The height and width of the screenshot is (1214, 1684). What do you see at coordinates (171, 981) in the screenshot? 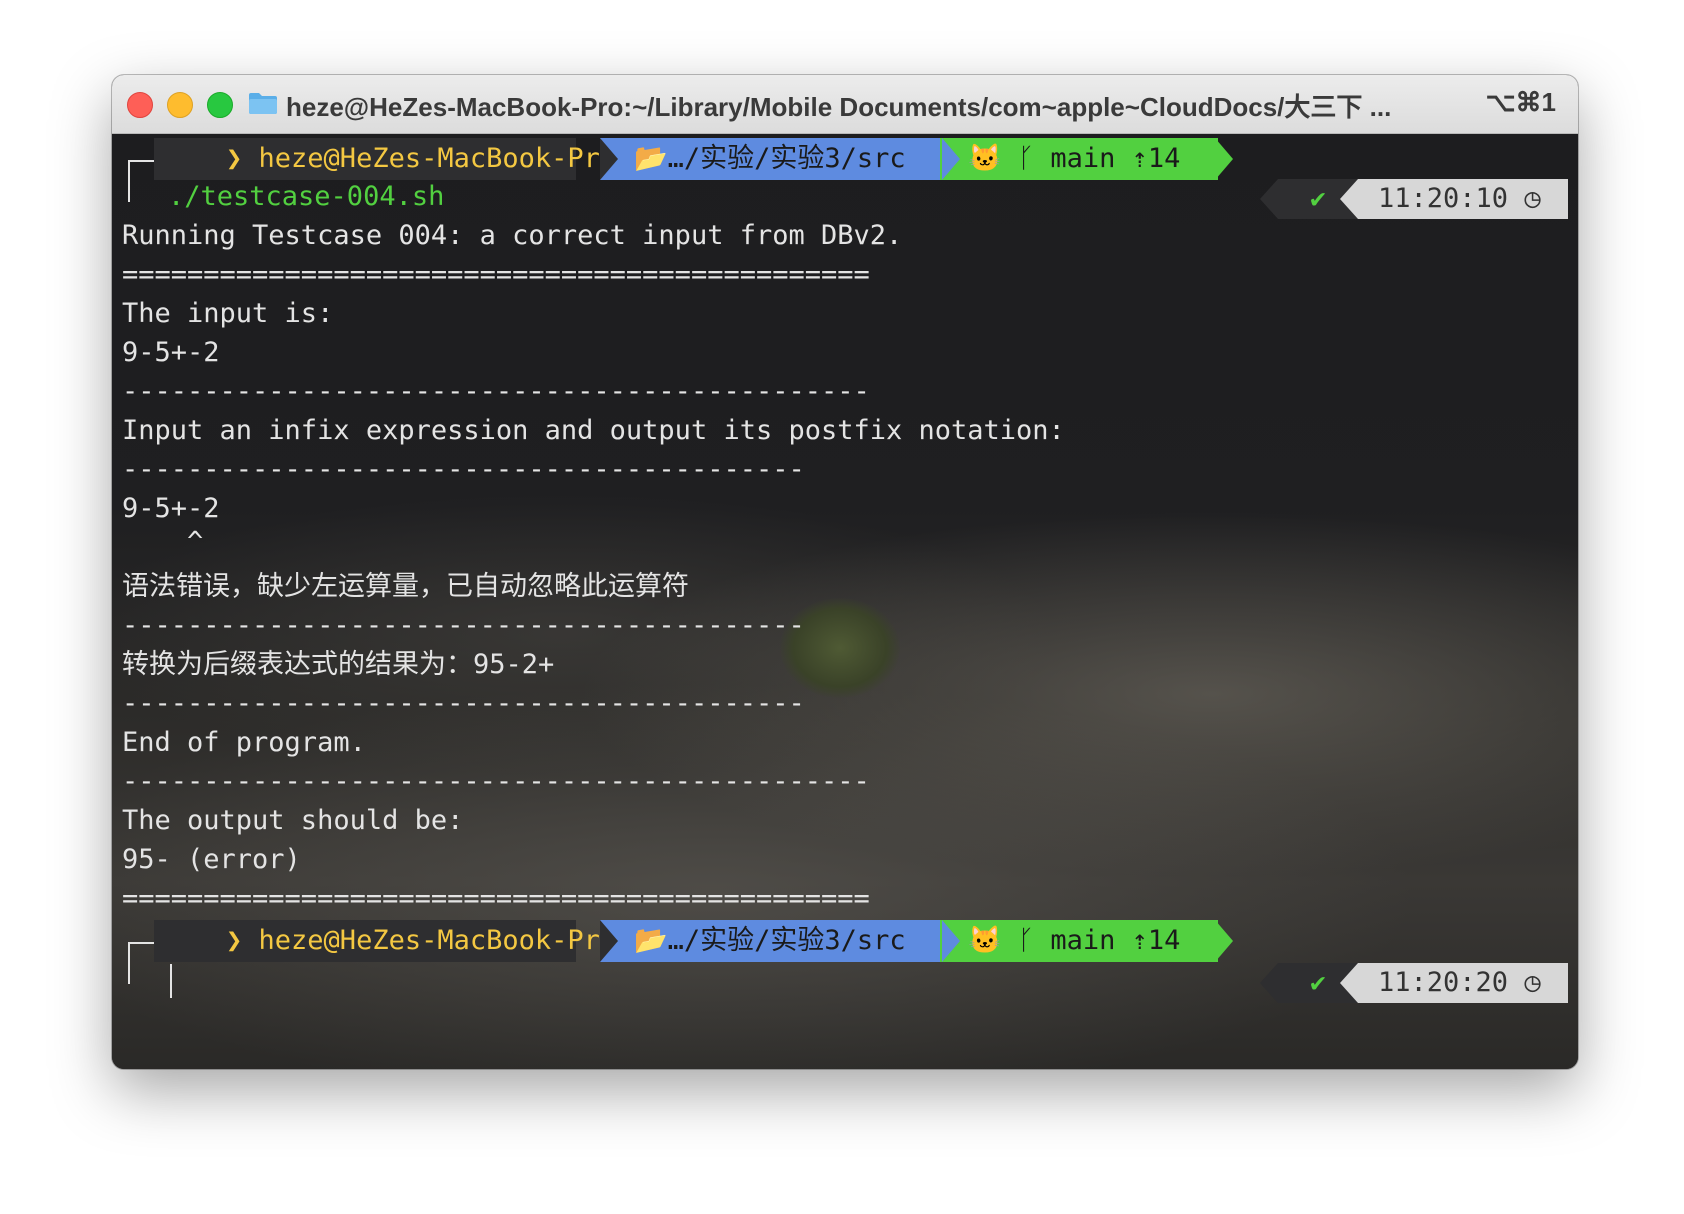
I see `text-cursor` at bounding box center [171, 981].